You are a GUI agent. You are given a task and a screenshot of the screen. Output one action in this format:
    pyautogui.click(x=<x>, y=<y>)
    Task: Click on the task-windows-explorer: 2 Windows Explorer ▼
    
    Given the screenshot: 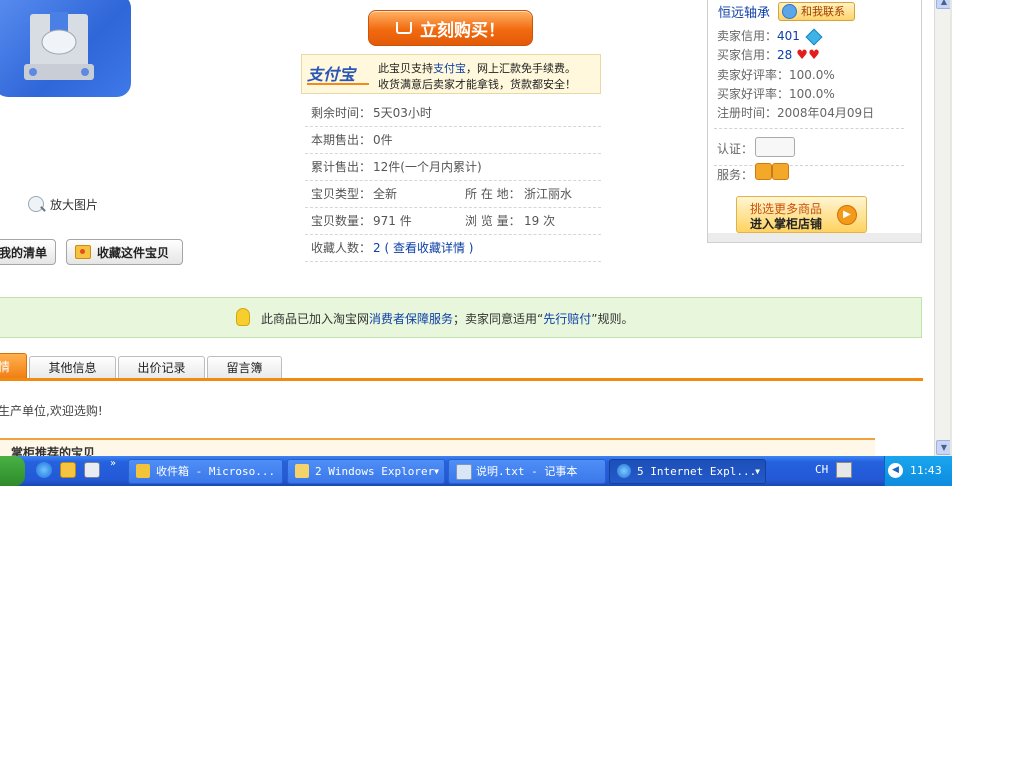 What is the action you would take?
    pyautogui.click(x=366, y=471)
    